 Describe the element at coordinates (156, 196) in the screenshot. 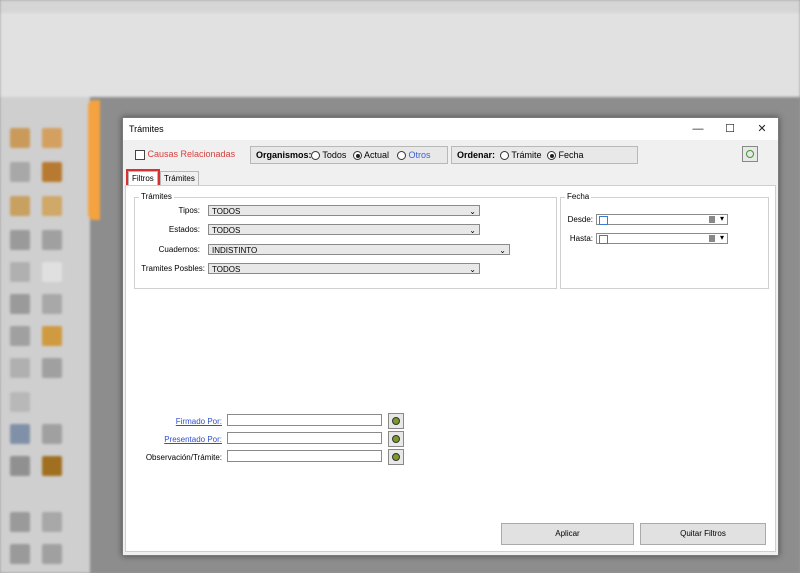

I see `tramites-legend: Trámites` at that location.